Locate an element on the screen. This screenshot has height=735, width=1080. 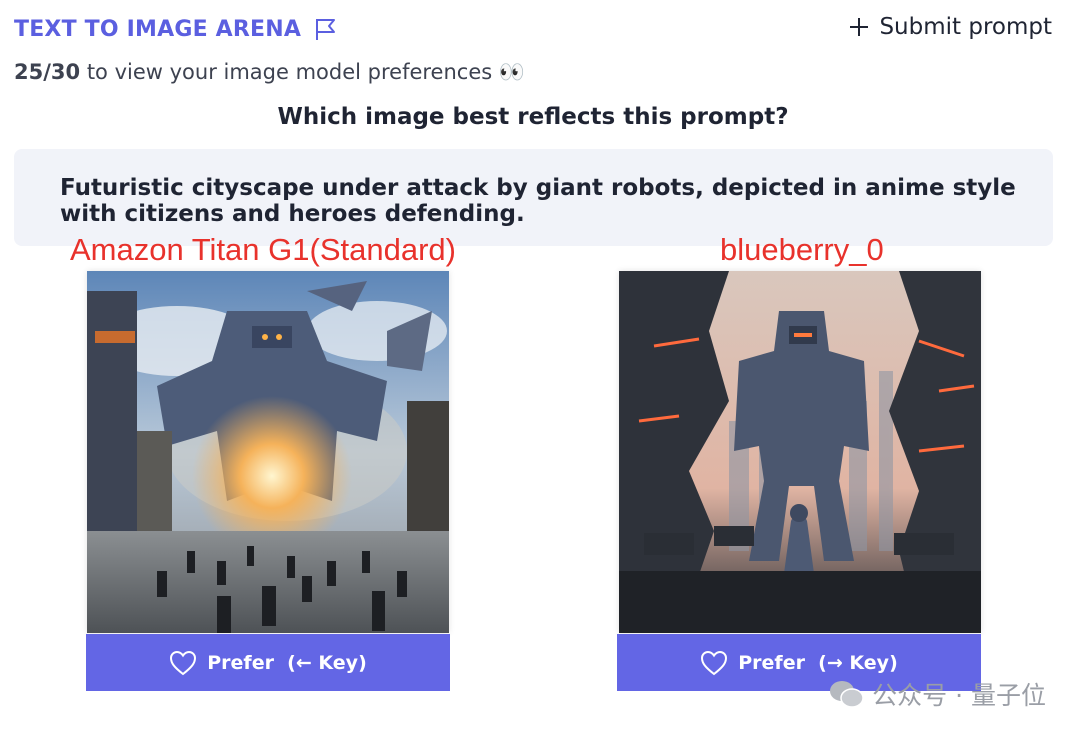
submit-prompt-button: Submit prompt is located at coordinates (950, 27).